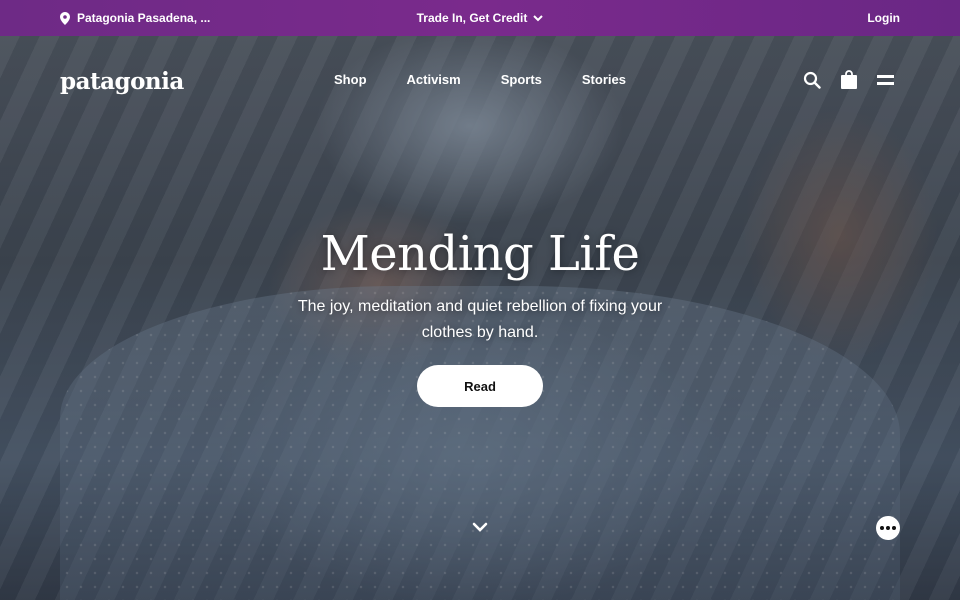  I want to click on hero-title: Mending Life, so click(480, 254).